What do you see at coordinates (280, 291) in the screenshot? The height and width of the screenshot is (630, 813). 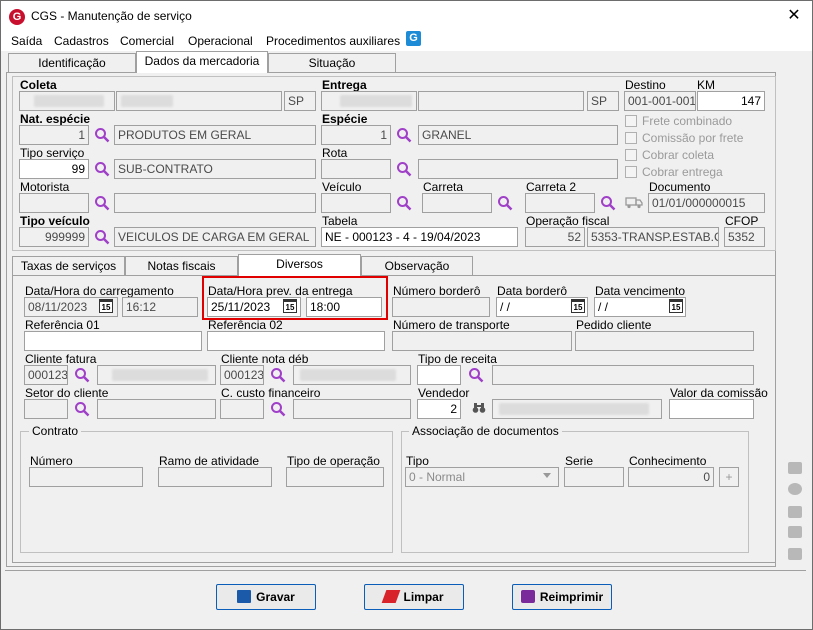 I see `data-prev-entrega-label: Data/Hora prev. da entrega` at bounding box center [280, 291].